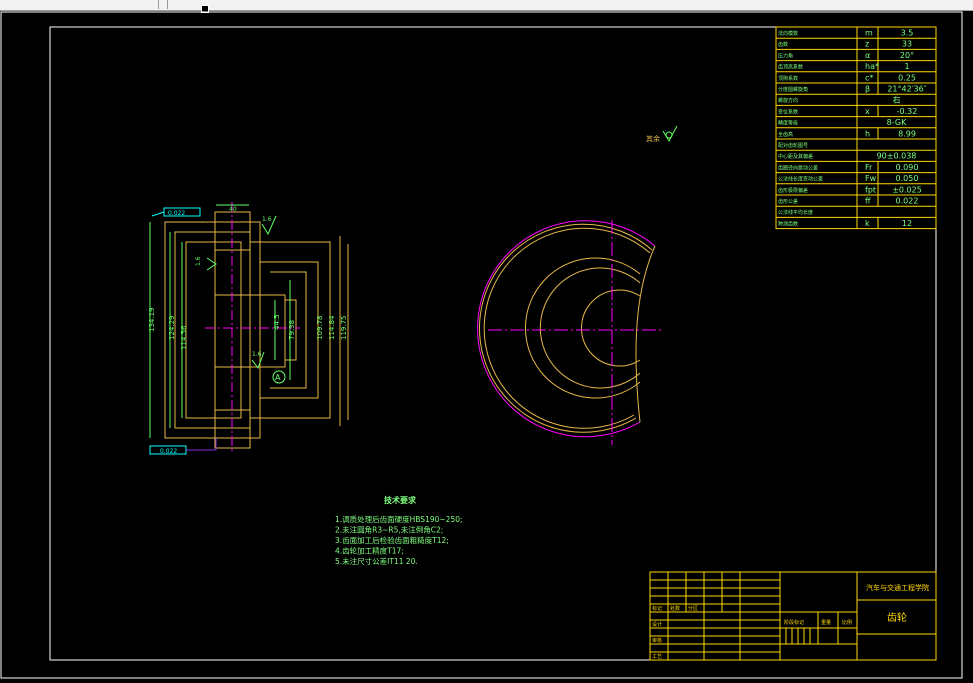 The image size is (973, 683). Describe the element at coordinates (795, 212) in the screenshot. I see `param-name: 公法线平均长度` at that location.